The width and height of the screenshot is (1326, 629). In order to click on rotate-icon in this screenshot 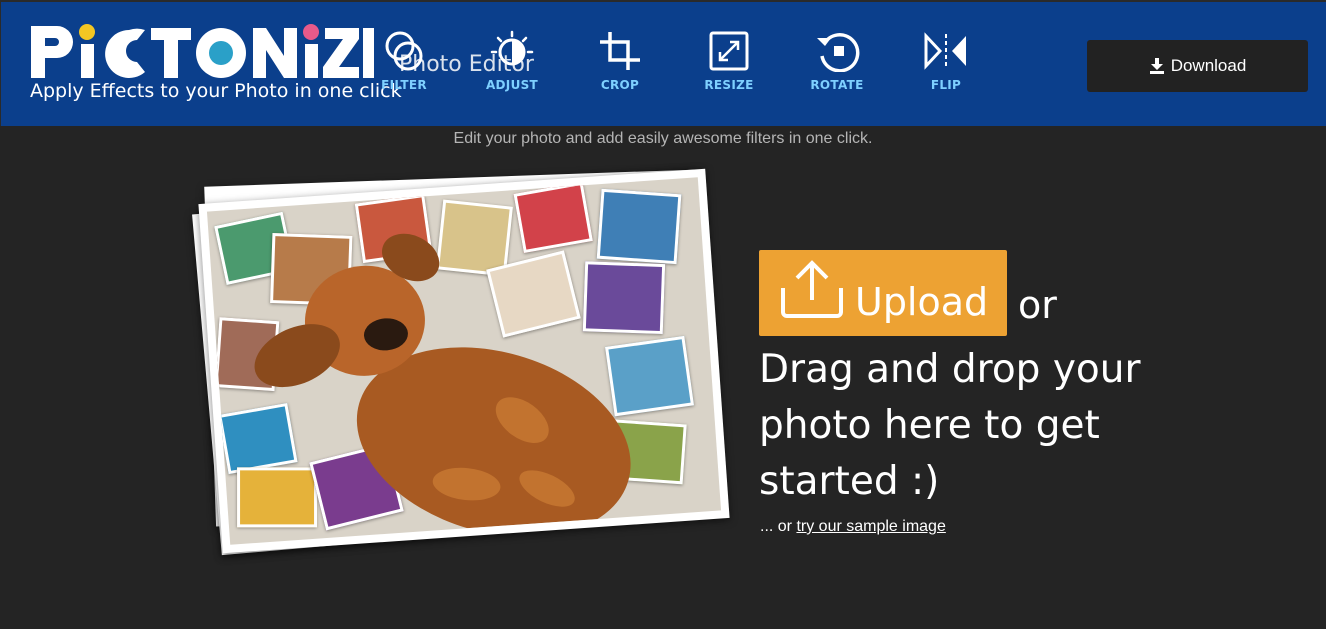, I will do `click(838, 52)`.